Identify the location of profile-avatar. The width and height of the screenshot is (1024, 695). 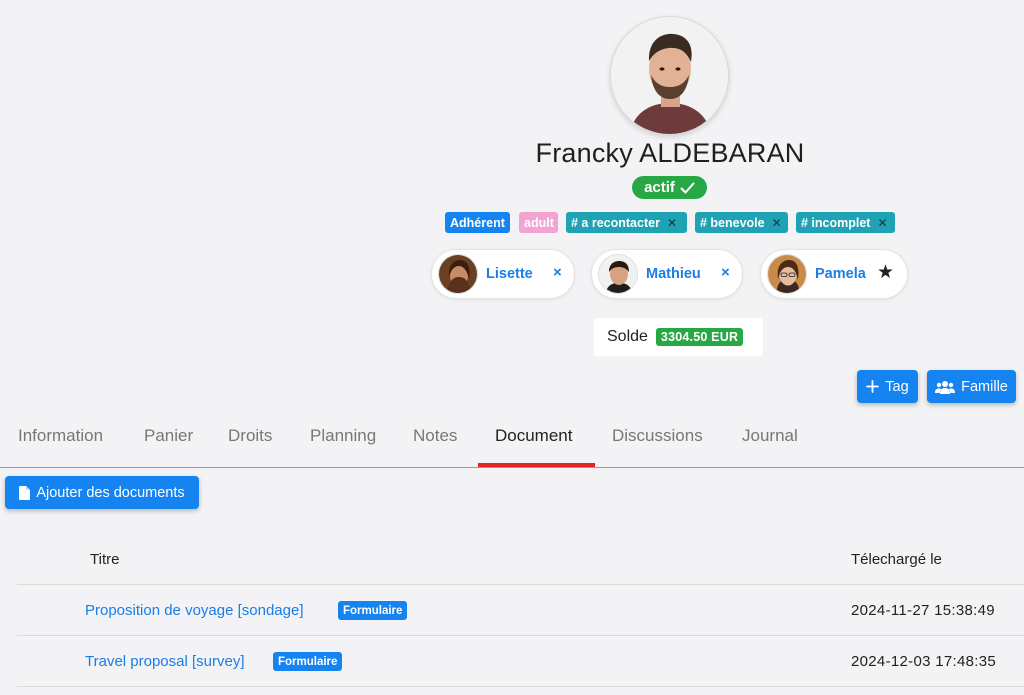
(669, 75).